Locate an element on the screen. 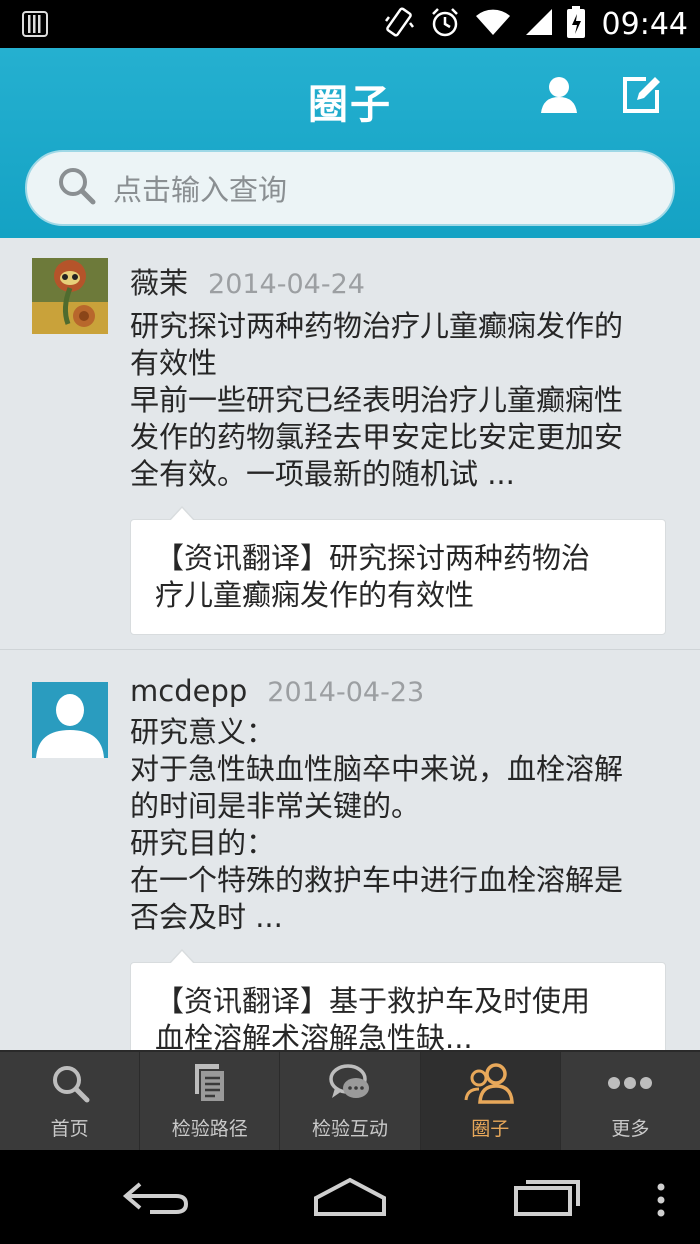 The image size is (700, 1244). content-line: 的时间是非常关键的。 is located at coordinates (275, 806).